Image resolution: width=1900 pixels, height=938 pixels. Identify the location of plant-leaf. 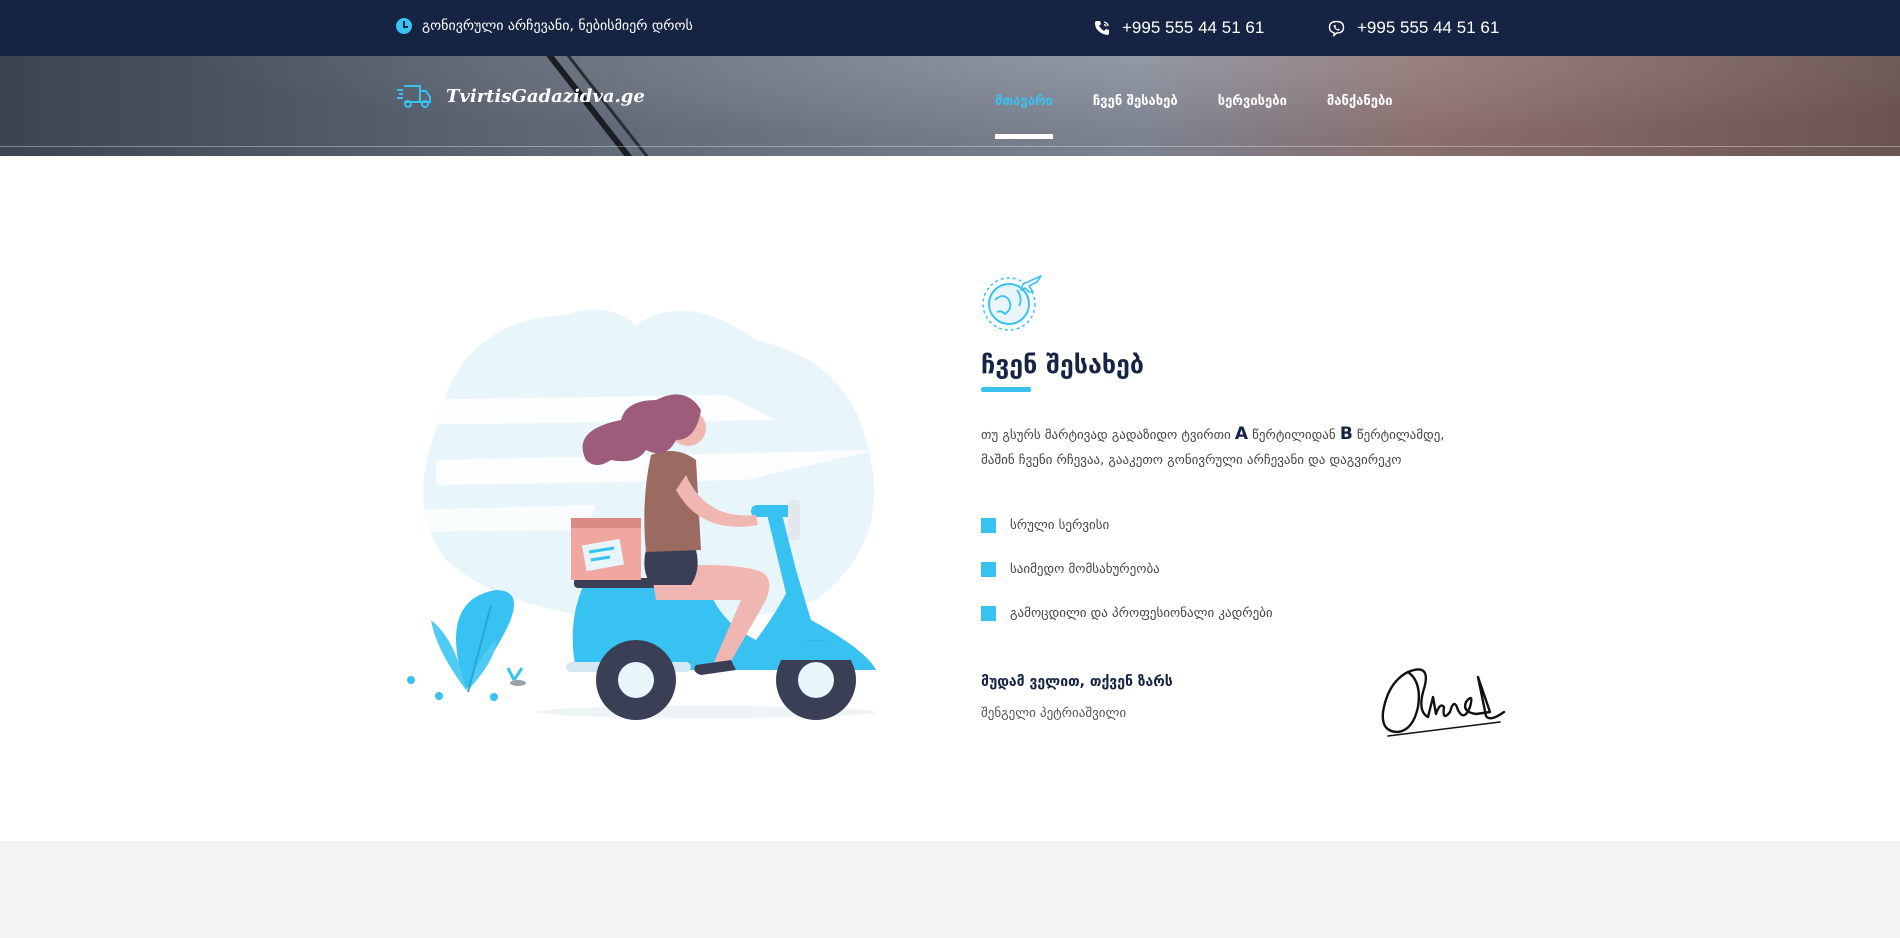
(485, 640).